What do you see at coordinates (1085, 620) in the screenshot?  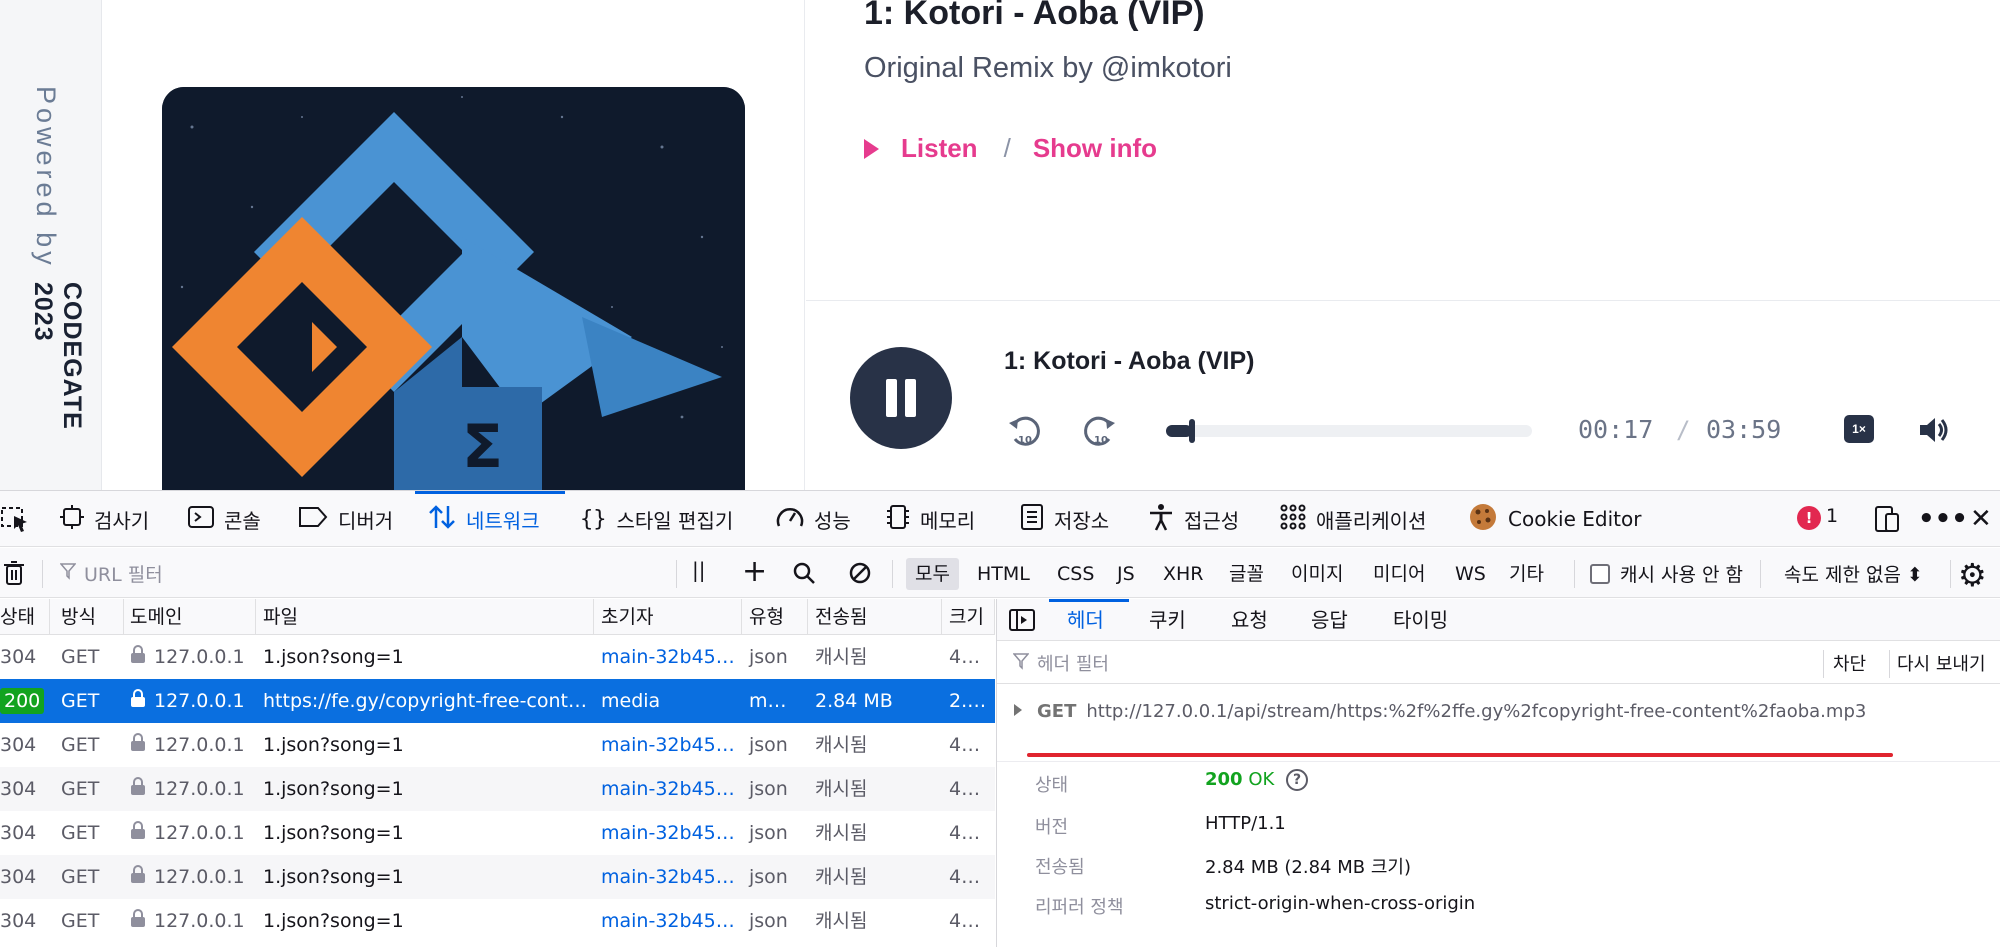 I see `tab-headers: 헤더` at bounding box center [1085, 620].